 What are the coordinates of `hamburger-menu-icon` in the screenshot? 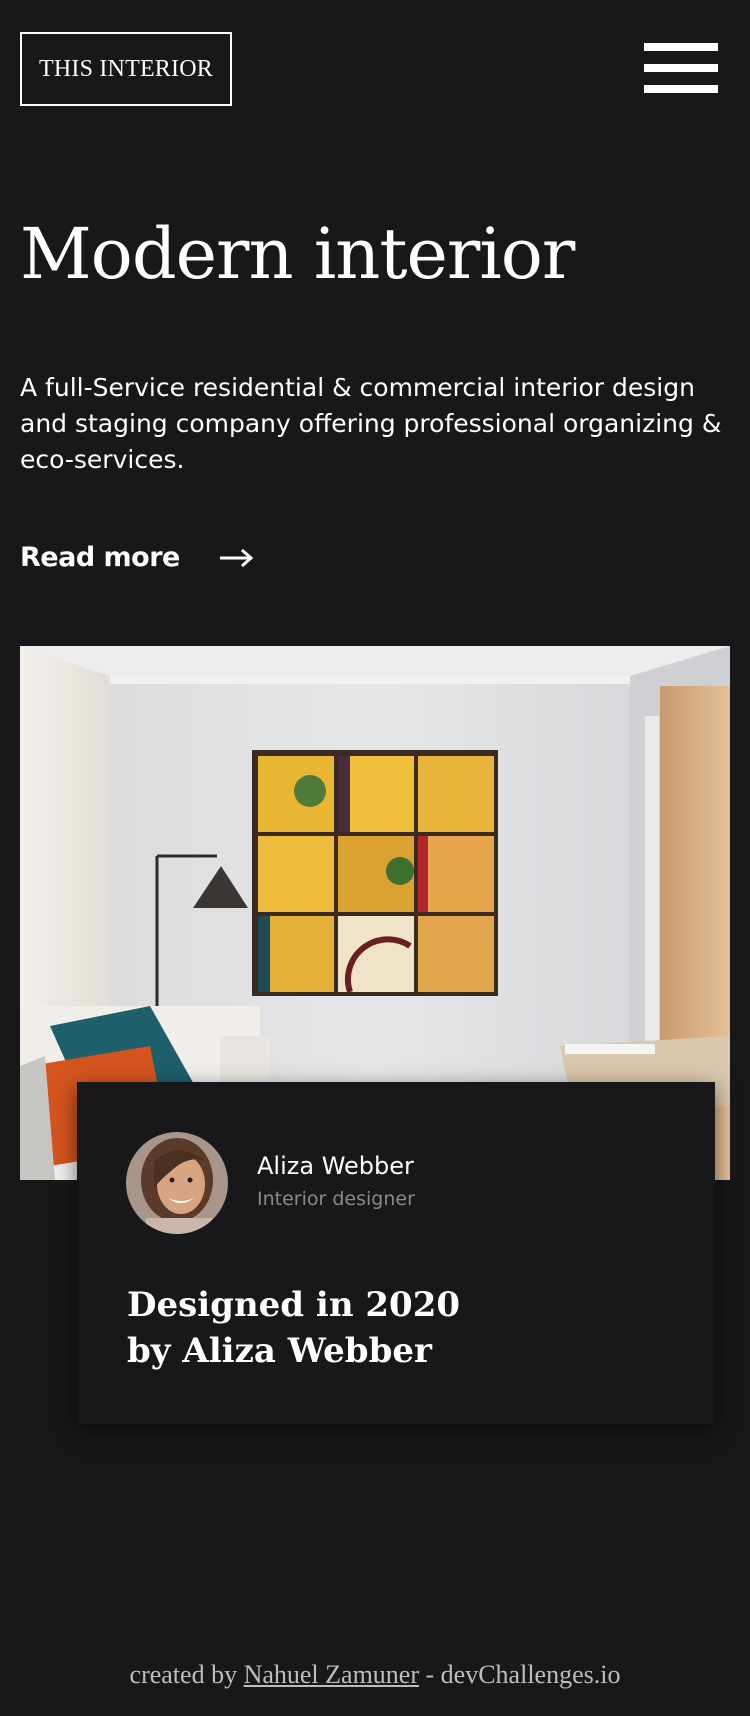 It's located at (681, 68).